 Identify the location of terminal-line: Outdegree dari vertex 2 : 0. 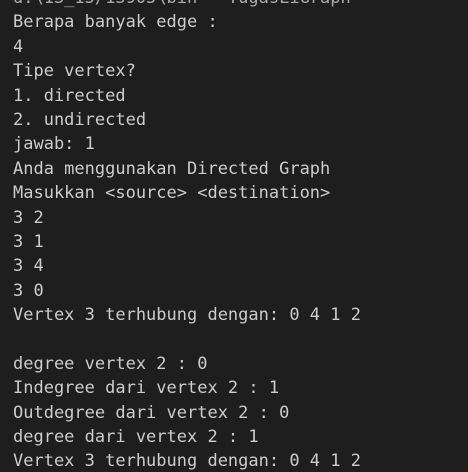
(151, 412).